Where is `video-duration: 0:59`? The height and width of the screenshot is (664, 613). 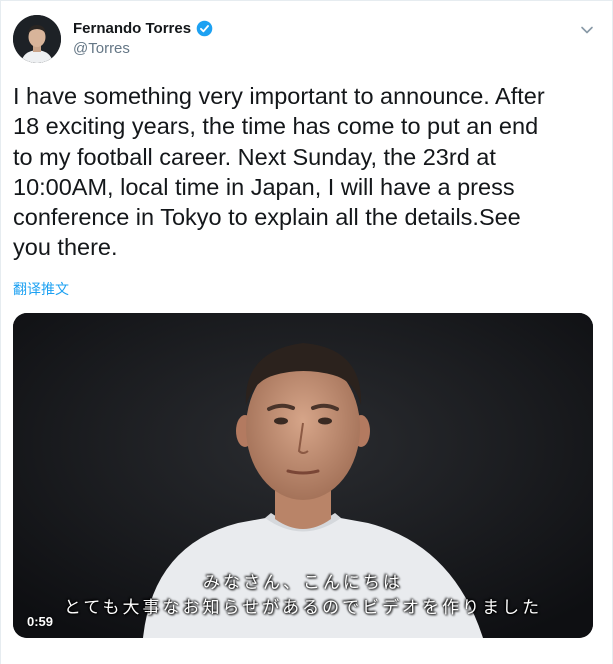
video-duration: 0:59 is located at coordinates (40, 621).